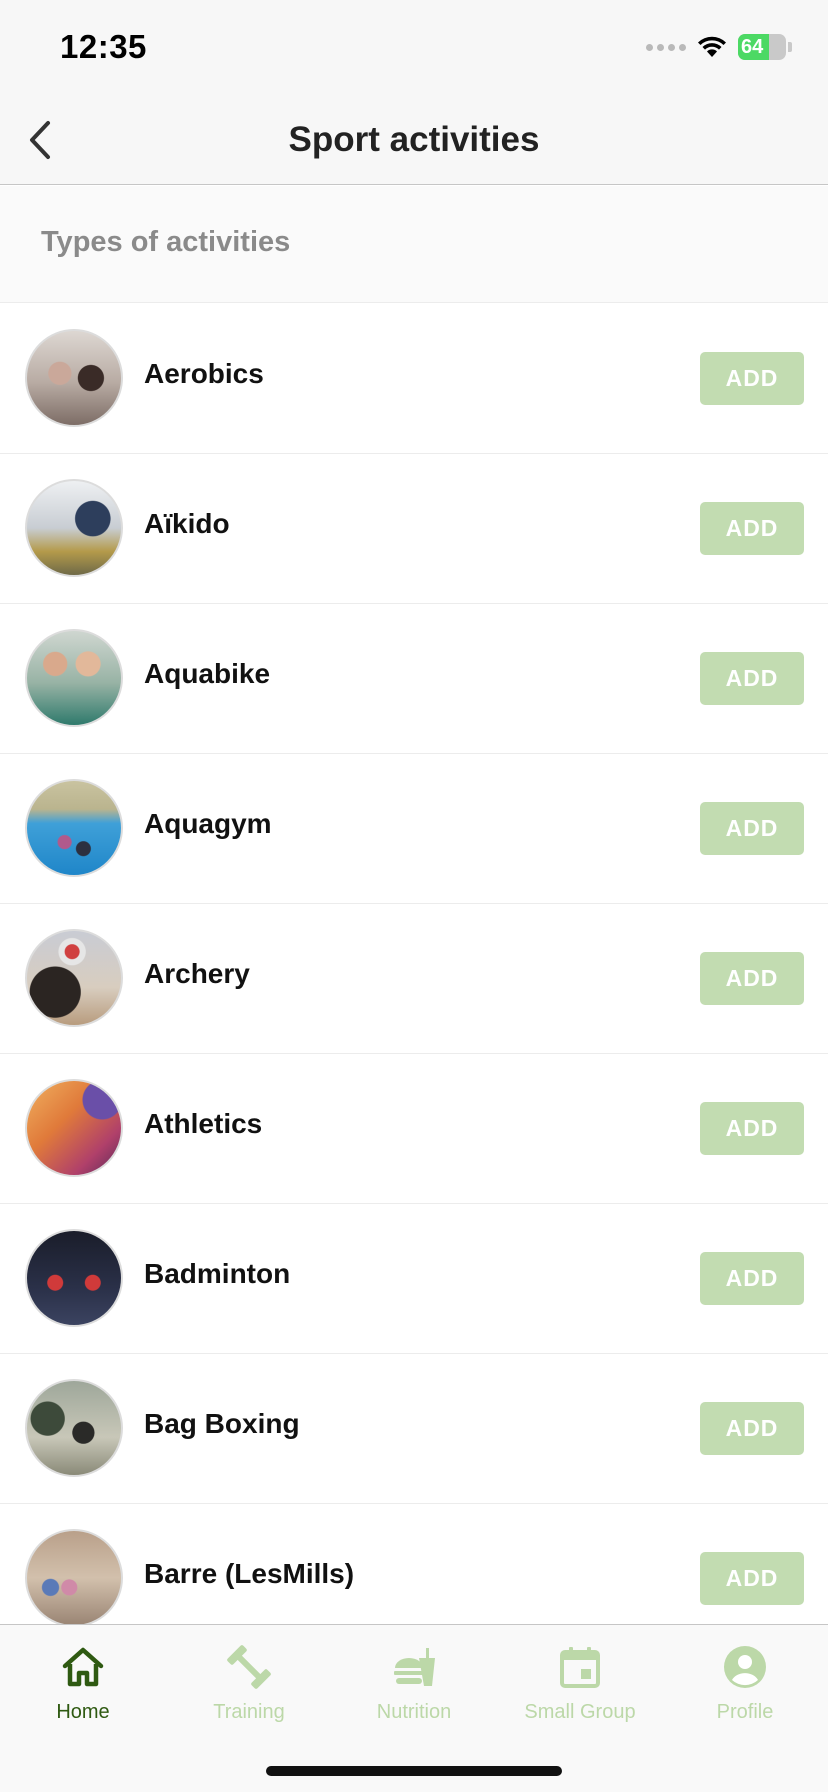 The height and width of the screenshot is (1792, 828). I want to click on tab-home: Home, so click(83, 1693).